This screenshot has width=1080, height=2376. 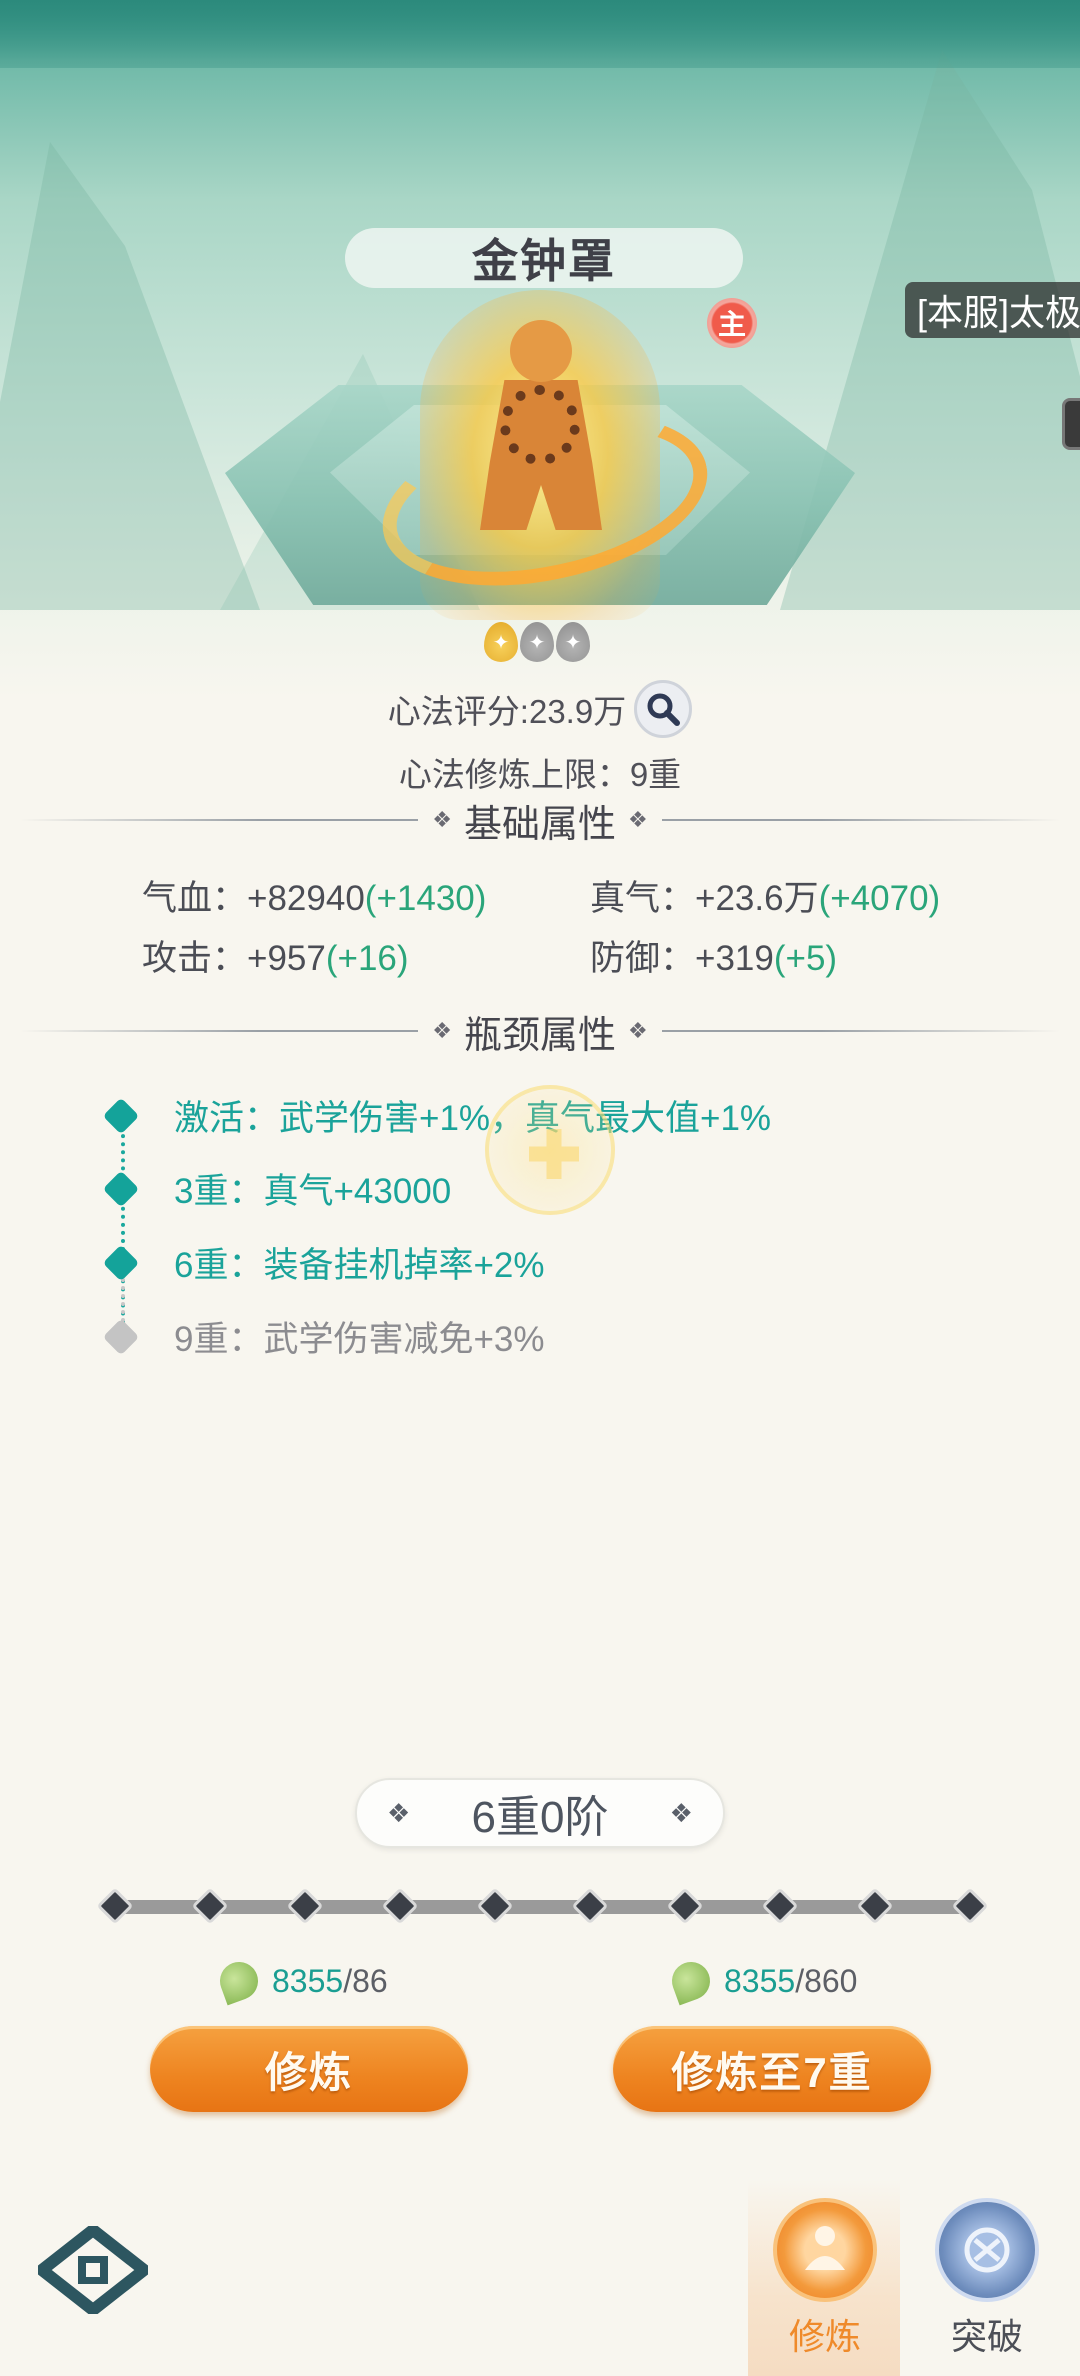 I want to click on monk-figure-head, so click(x=541, y=351).